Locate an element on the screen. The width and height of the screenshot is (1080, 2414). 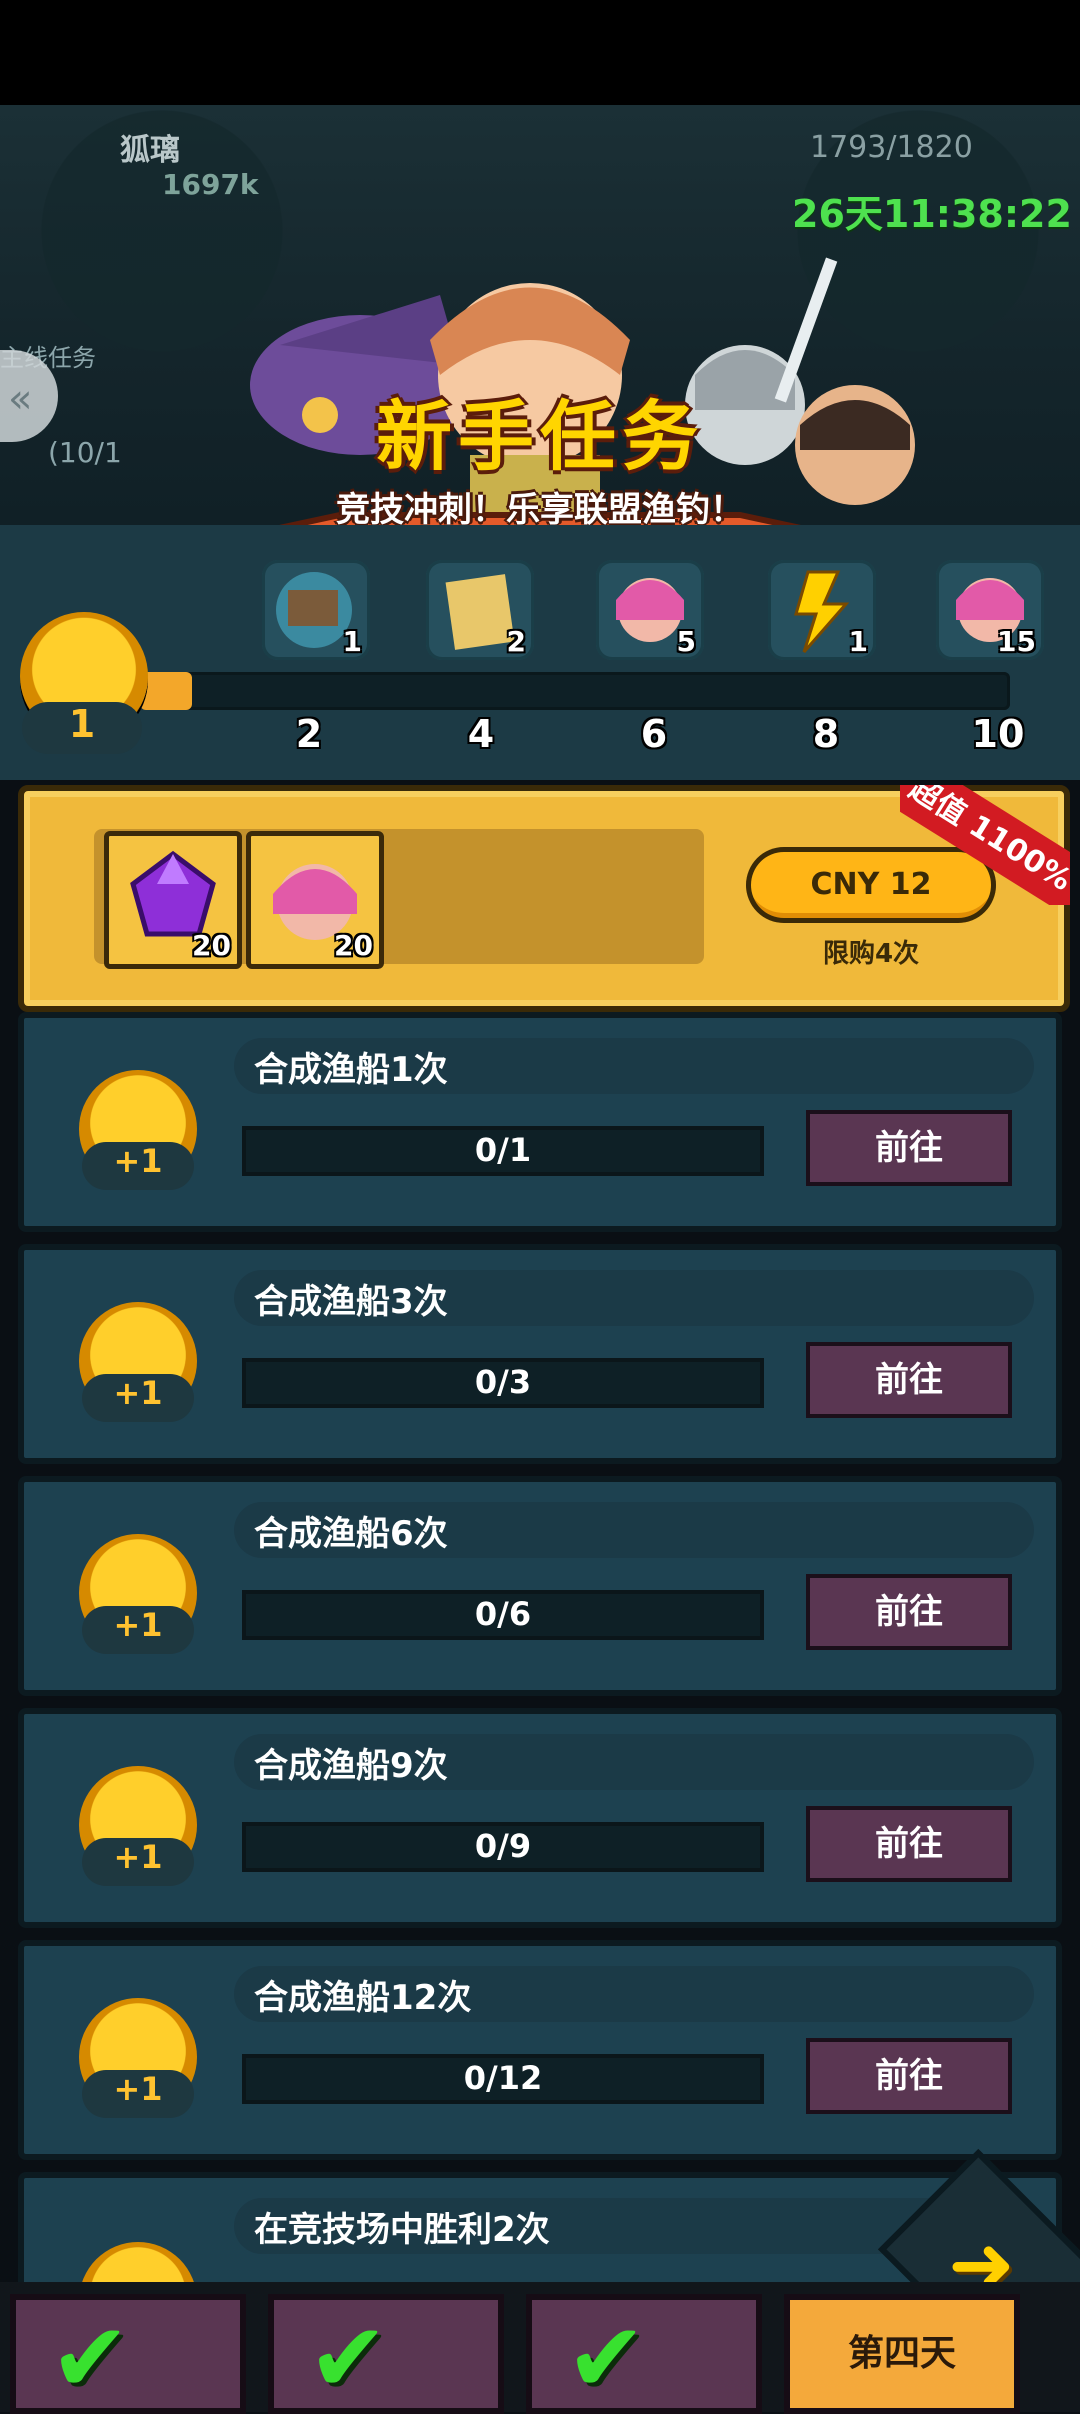
day-tab-4: 第四天 is located at coordinates (902, 2354).